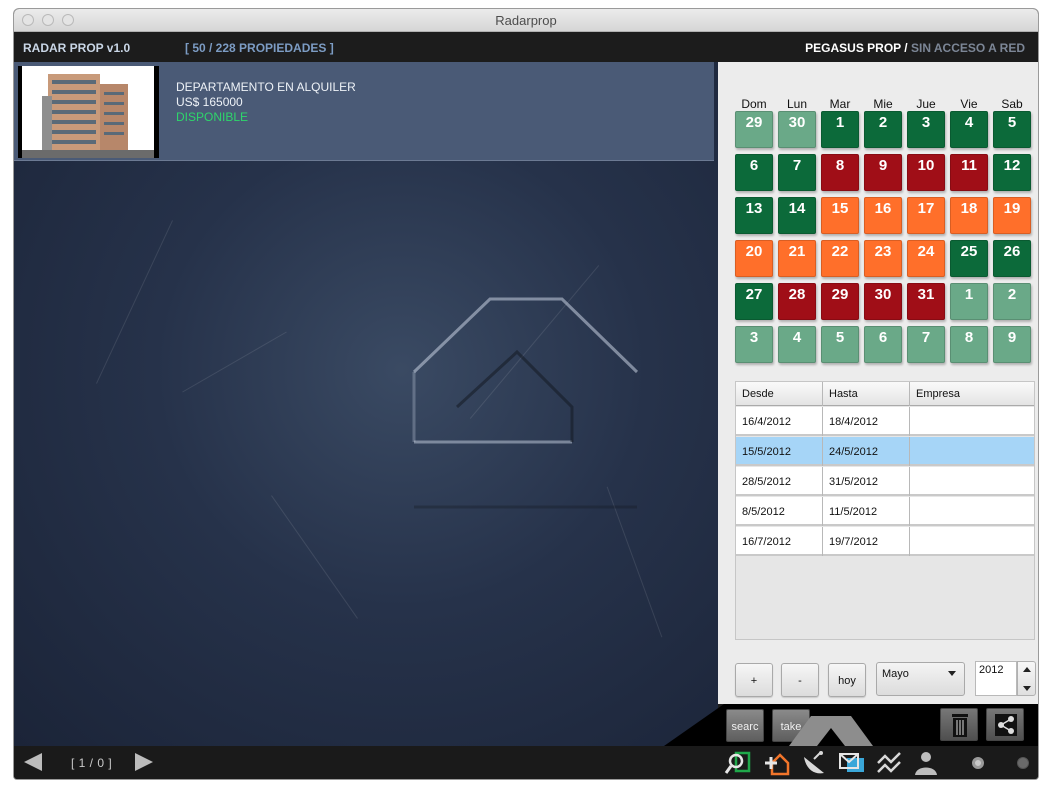  What do you see at coordinates (814, 763) in the screenshot?
I see `satellite-icon` at bounding box center [814, 763].